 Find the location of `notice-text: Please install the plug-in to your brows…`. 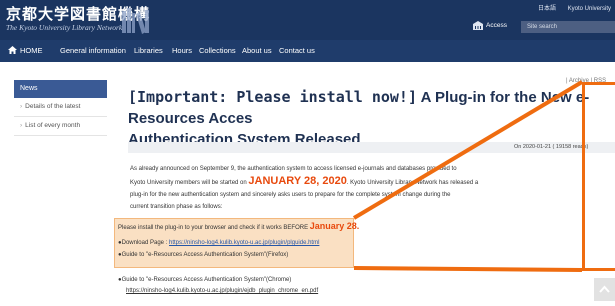

notice-text: Please install the plug-in to your brows… is located at coordinates (238, 226).